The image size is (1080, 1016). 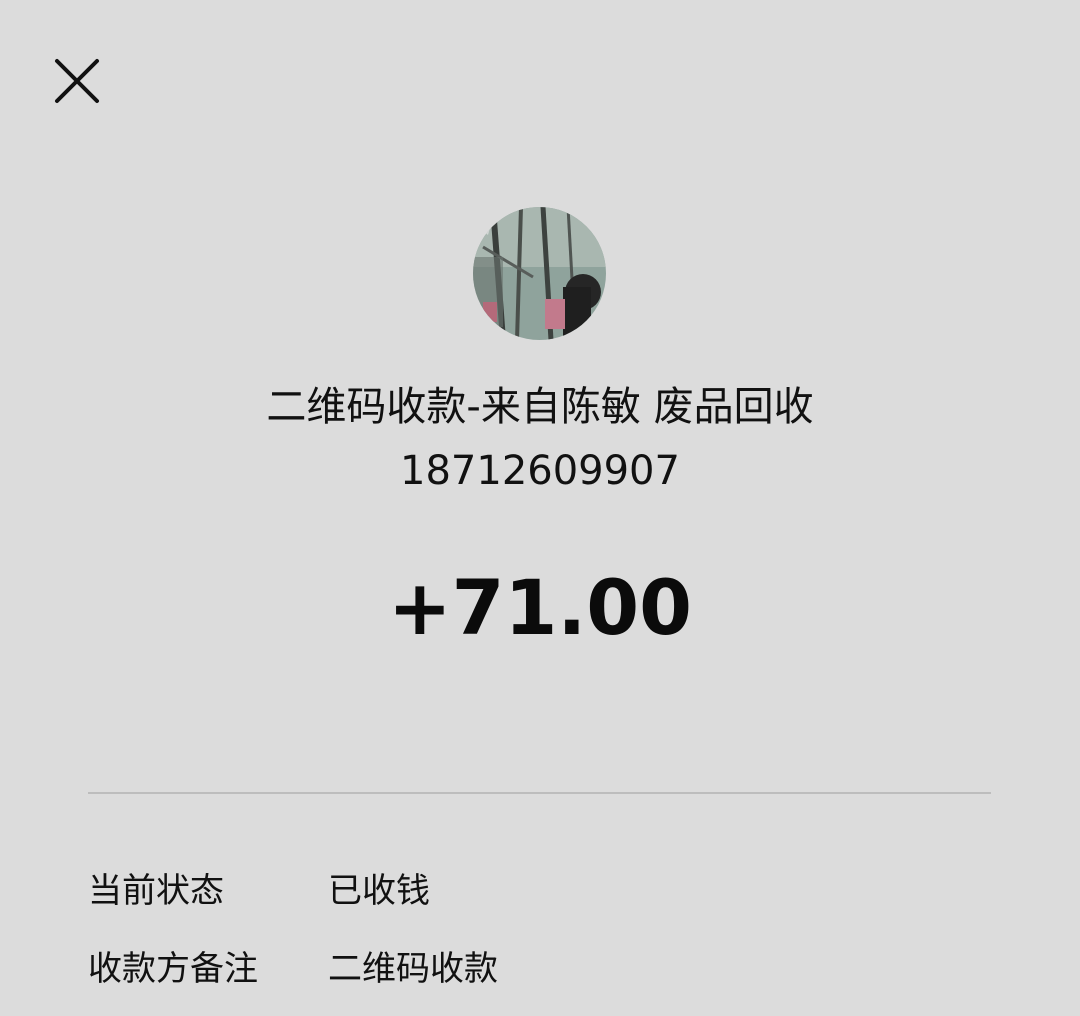 I want to click on payer-title: 二维码收款-来自陈敏 废品回收, so click(x=540, y=407).